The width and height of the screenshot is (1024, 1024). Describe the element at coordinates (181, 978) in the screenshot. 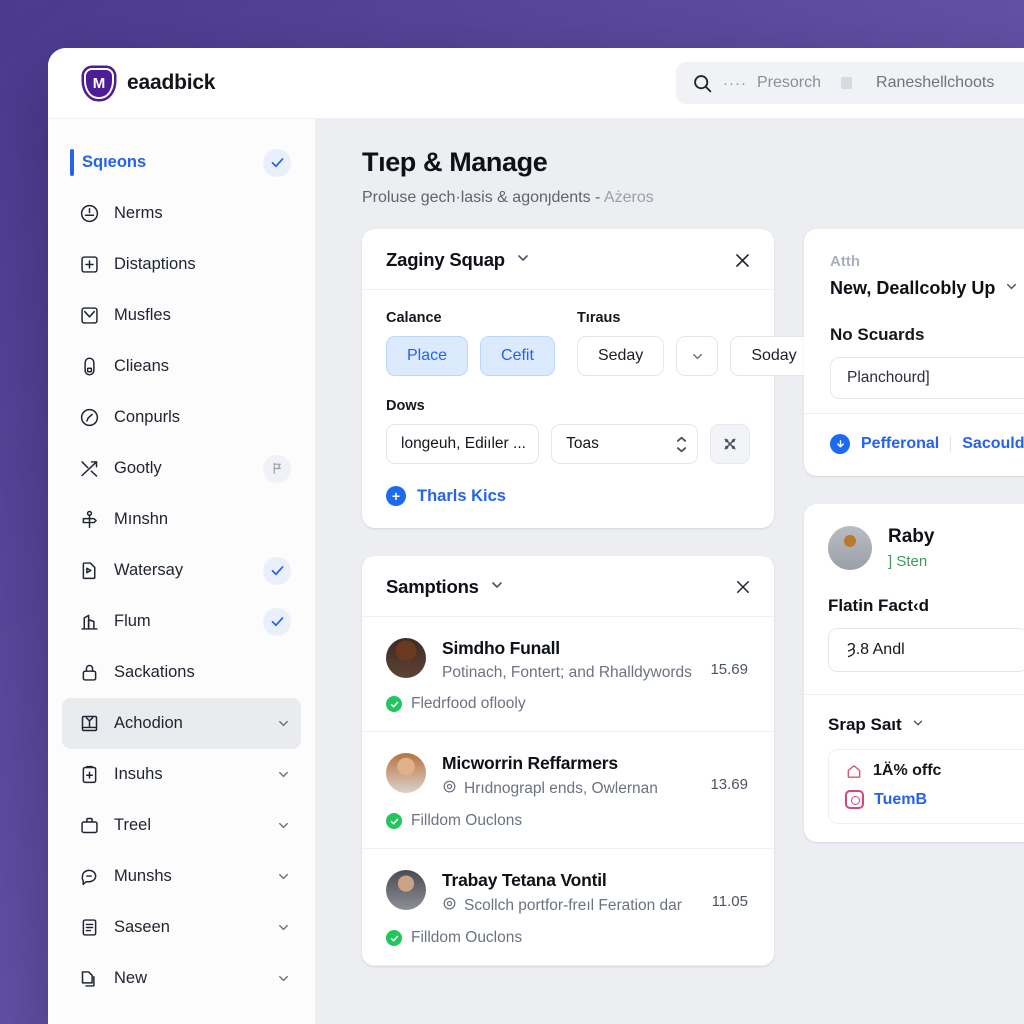

I see `sidebar-item-new: New` at that location.